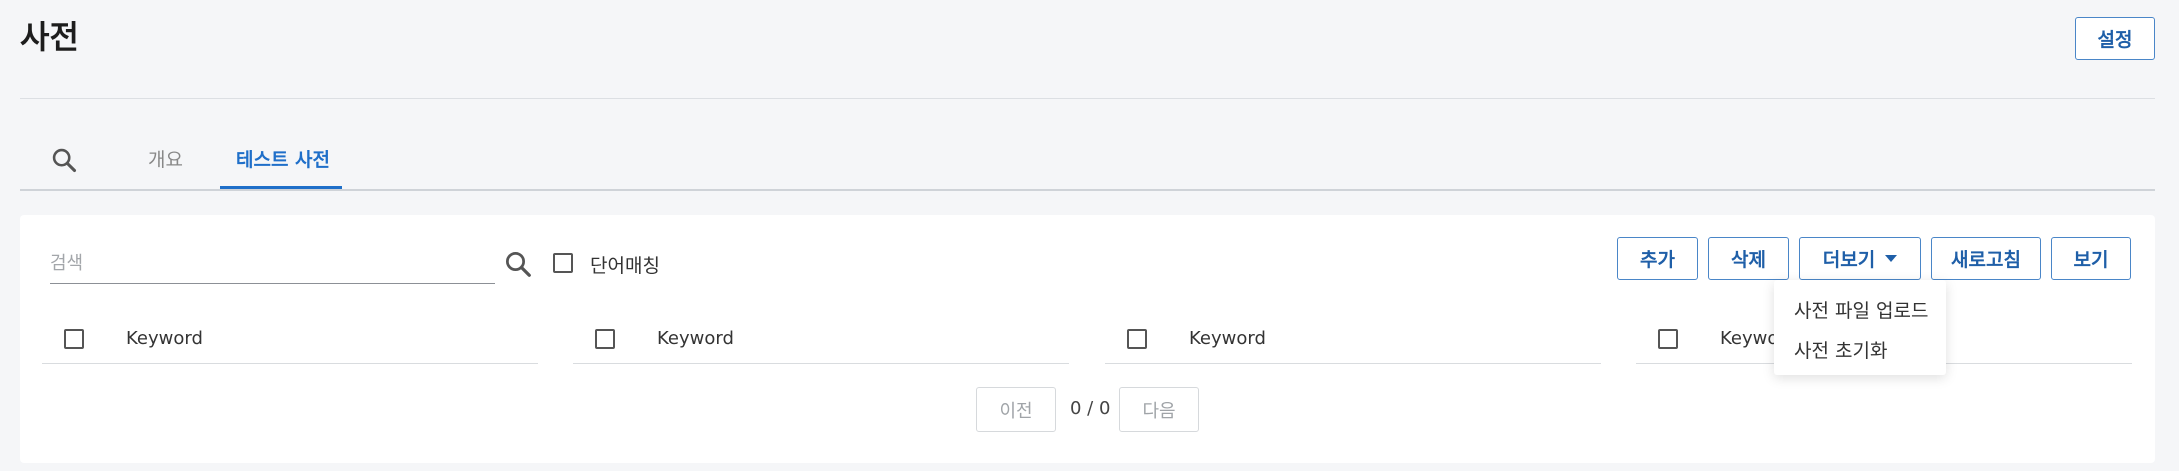  What do you see at coordinates (625, 266) in the screenshot?
I see `word-match-label: 단어매칭` at bounding box center [625, 266].